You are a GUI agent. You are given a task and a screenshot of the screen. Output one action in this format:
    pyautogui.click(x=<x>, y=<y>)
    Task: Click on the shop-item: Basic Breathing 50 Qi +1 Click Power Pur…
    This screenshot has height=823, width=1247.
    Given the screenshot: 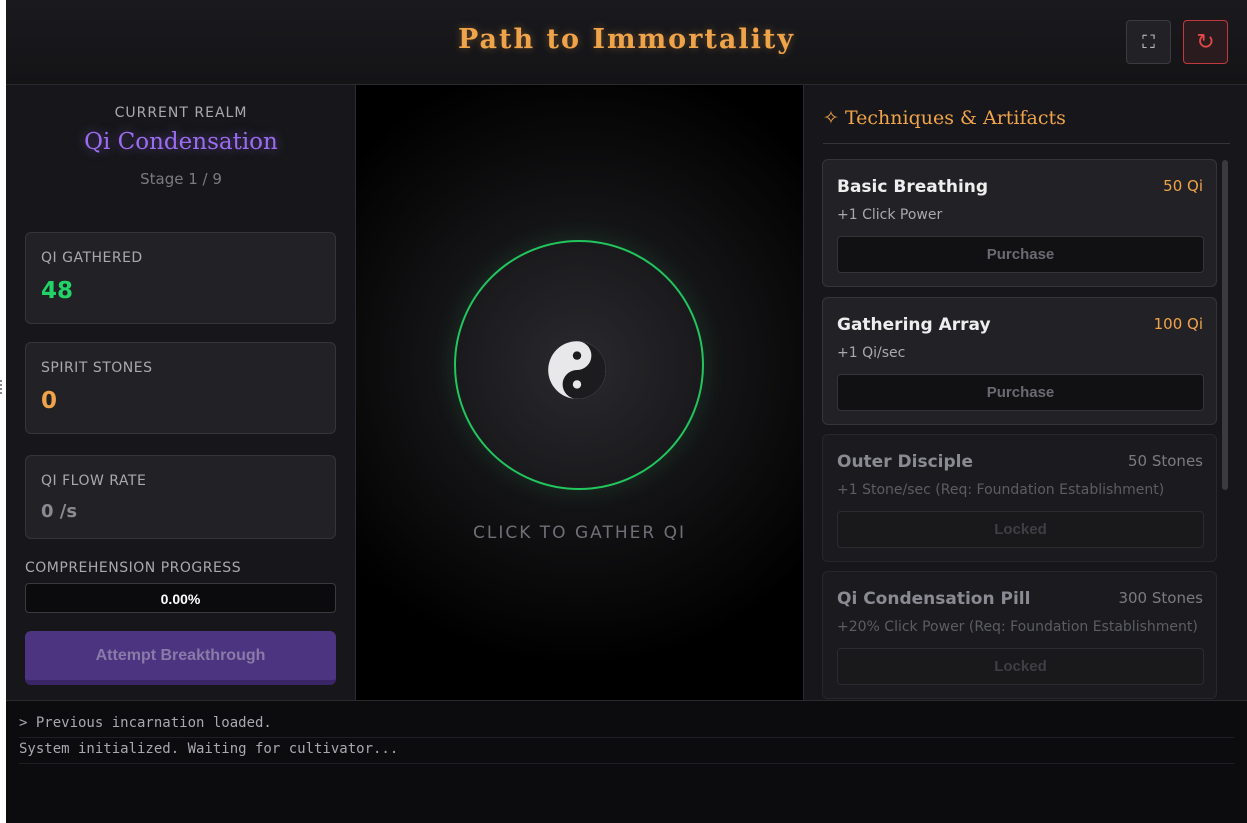 What is the action you would take?
    pyautogui.click(x=1019, y=223)
    